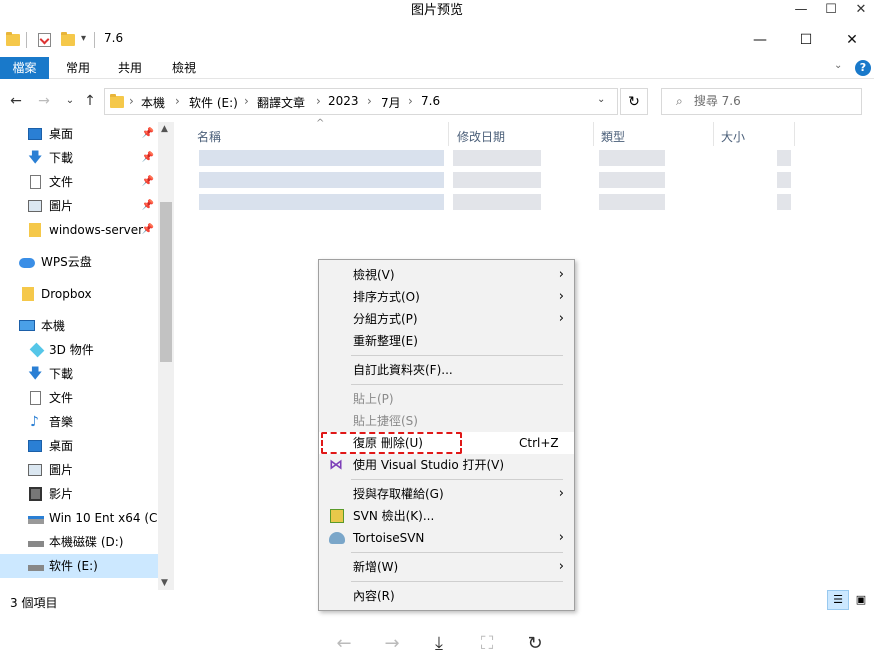 This screenshot has height=665, width=874. What do you see at coordinates (79, 422) in the screenshot?
I see `nav-item-music: ♪ 音樂` at bounding box center [79, 422].